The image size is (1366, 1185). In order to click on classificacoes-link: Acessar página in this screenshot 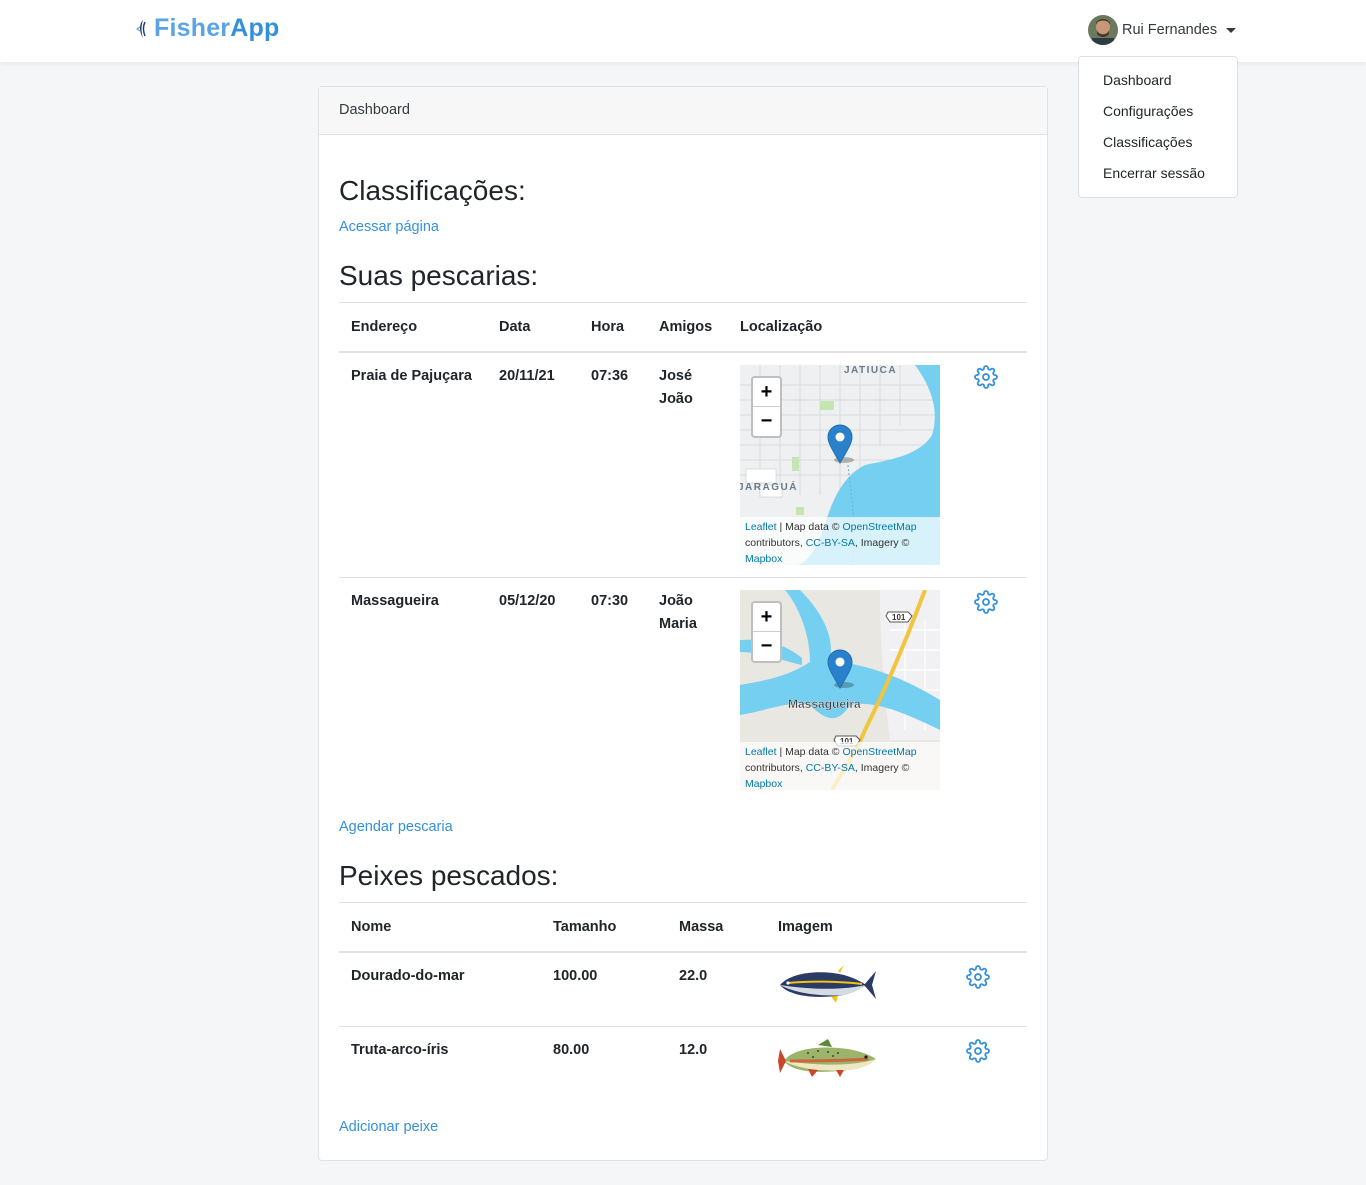, I will do `click(389, 227)`.